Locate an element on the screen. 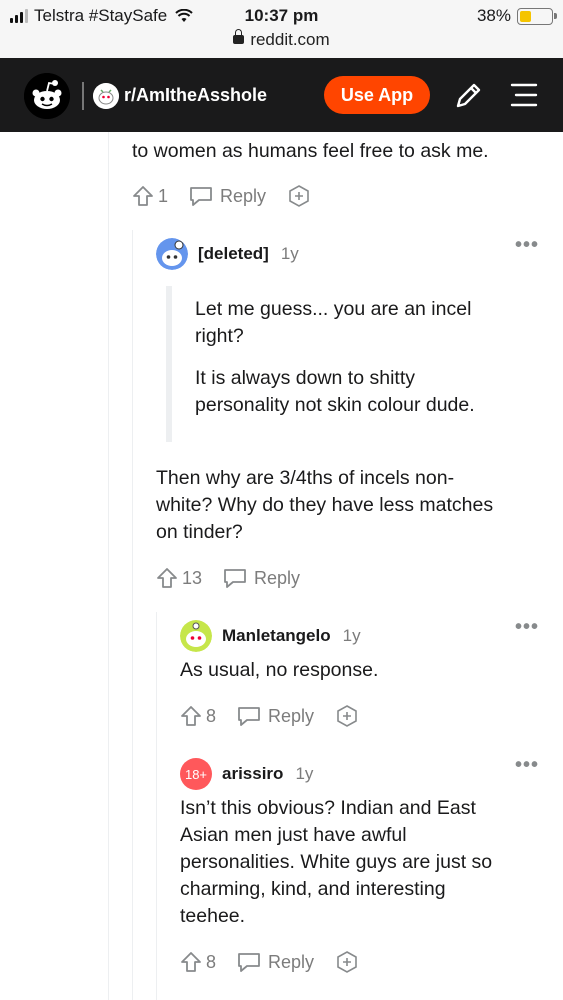 Image resolution: width=563 pixels, height=1000 pixels. battery-percent: 38% is located at coordinates (493, 15).